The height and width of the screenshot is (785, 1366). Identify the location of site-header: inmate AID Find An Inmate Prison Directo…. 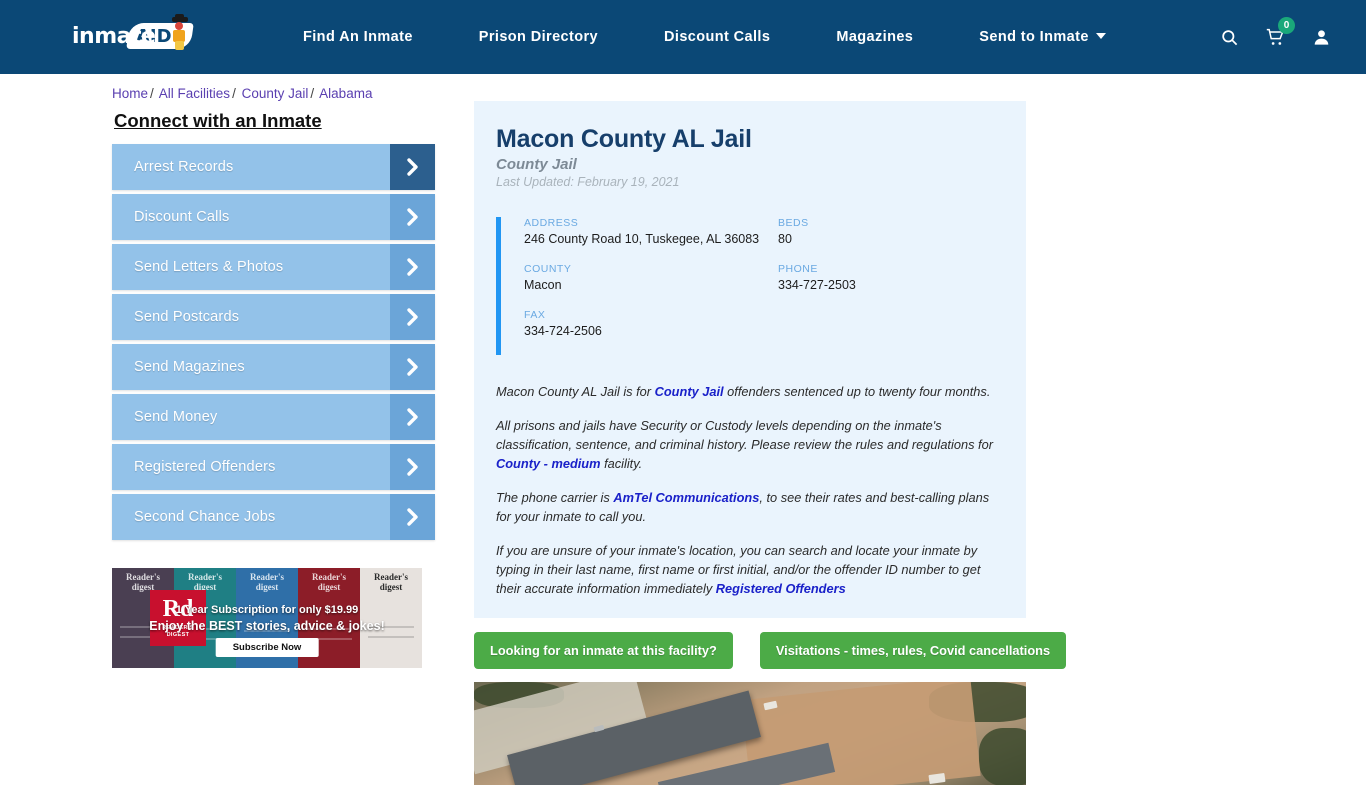
(683, 37).